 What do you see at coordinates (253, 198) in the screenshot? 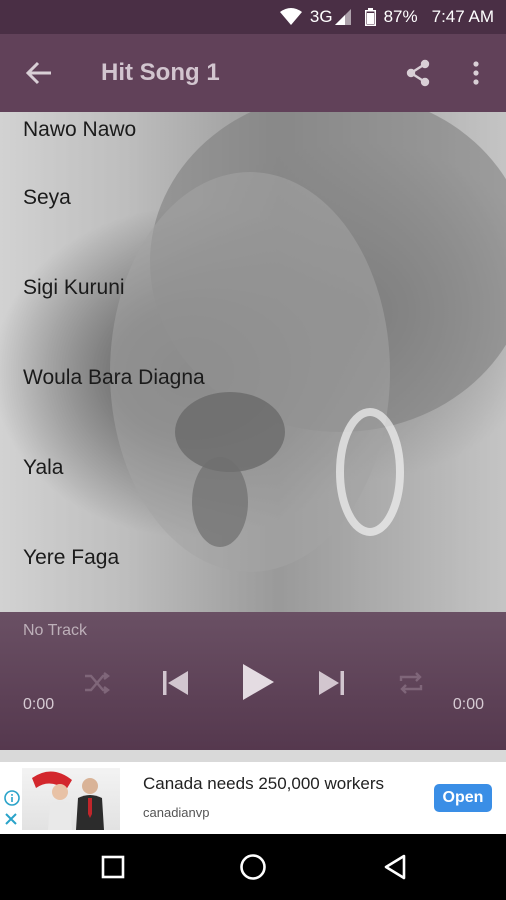
I see `track-item: Seya` at bounding box center [253, 198].